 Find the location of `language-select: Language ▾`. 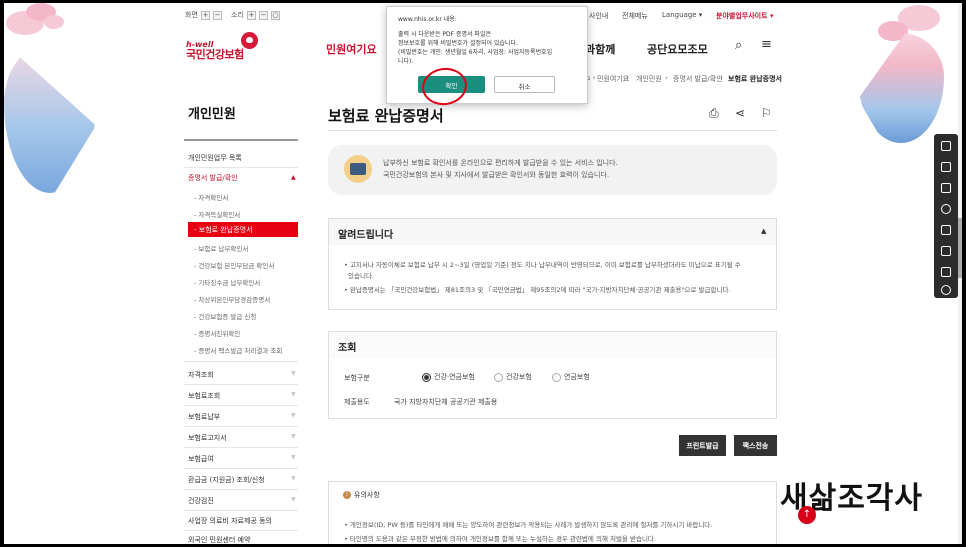

language-select: Language ▾ is located at coordinates (682, 15).